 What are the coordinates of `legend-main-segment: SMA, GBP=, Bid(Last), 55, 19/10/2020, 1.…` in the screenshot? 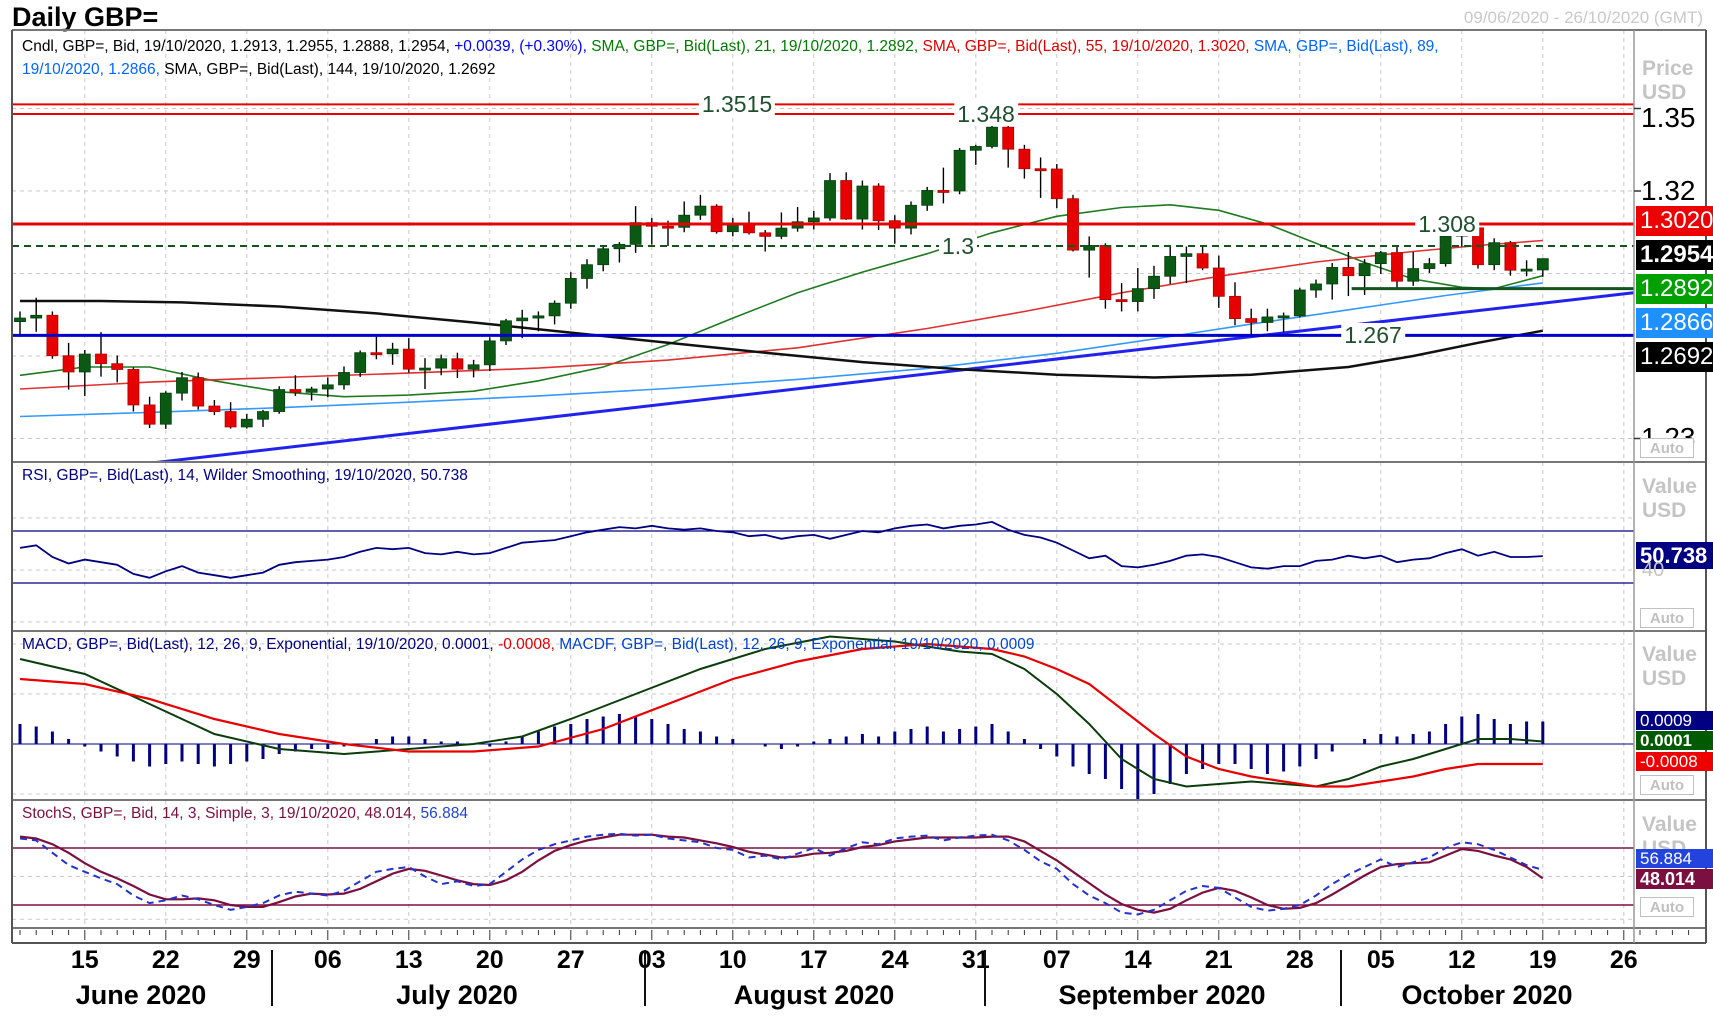 It's located at (1088, 46).